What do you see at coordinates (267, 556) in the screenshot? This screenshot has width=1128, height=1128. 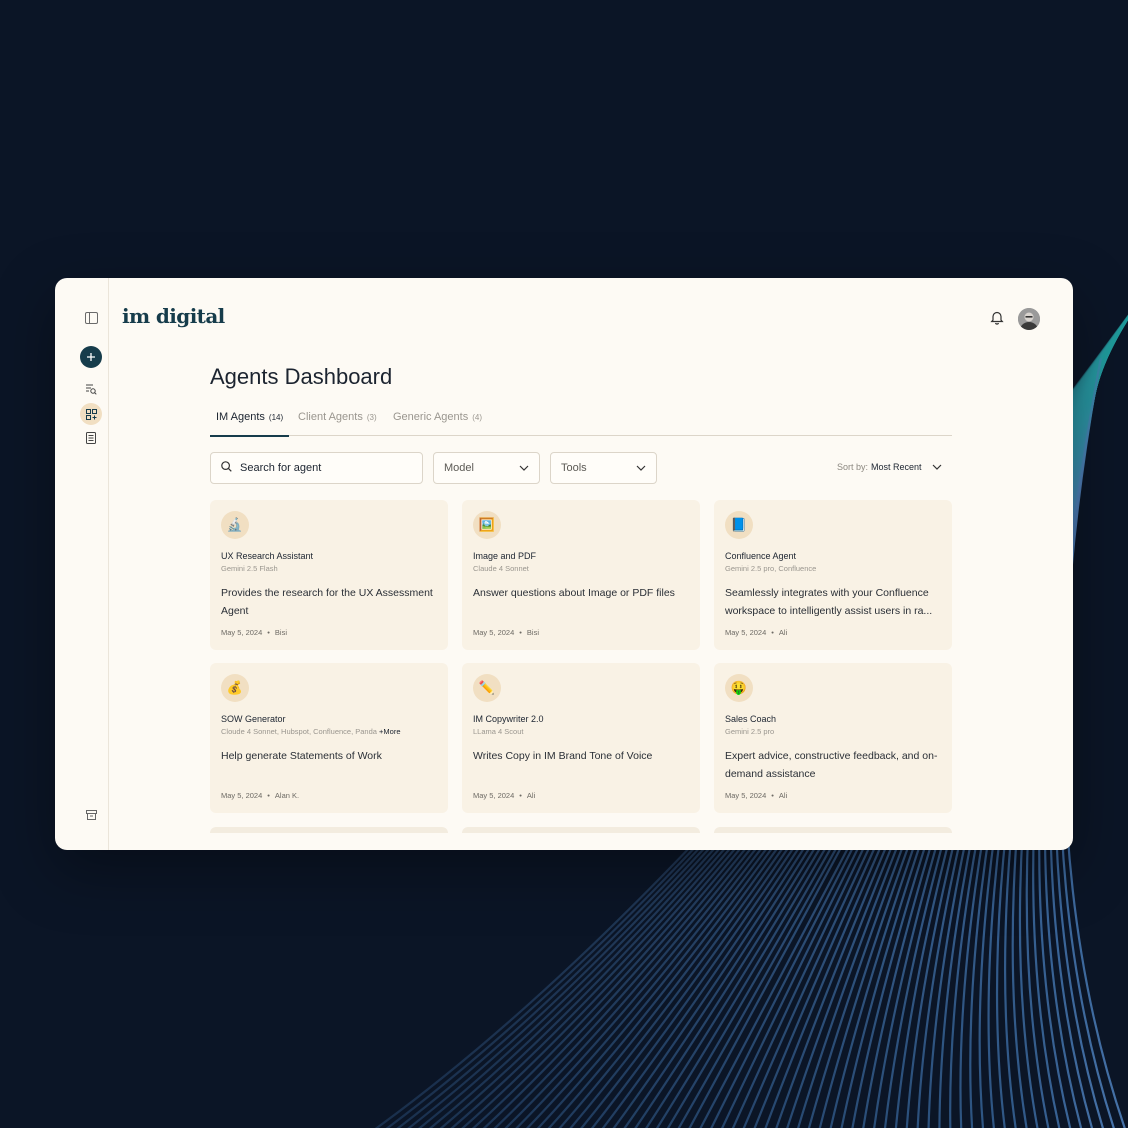 I see `agent-name: UX Research Assistant` at bounding box center [267, 556].